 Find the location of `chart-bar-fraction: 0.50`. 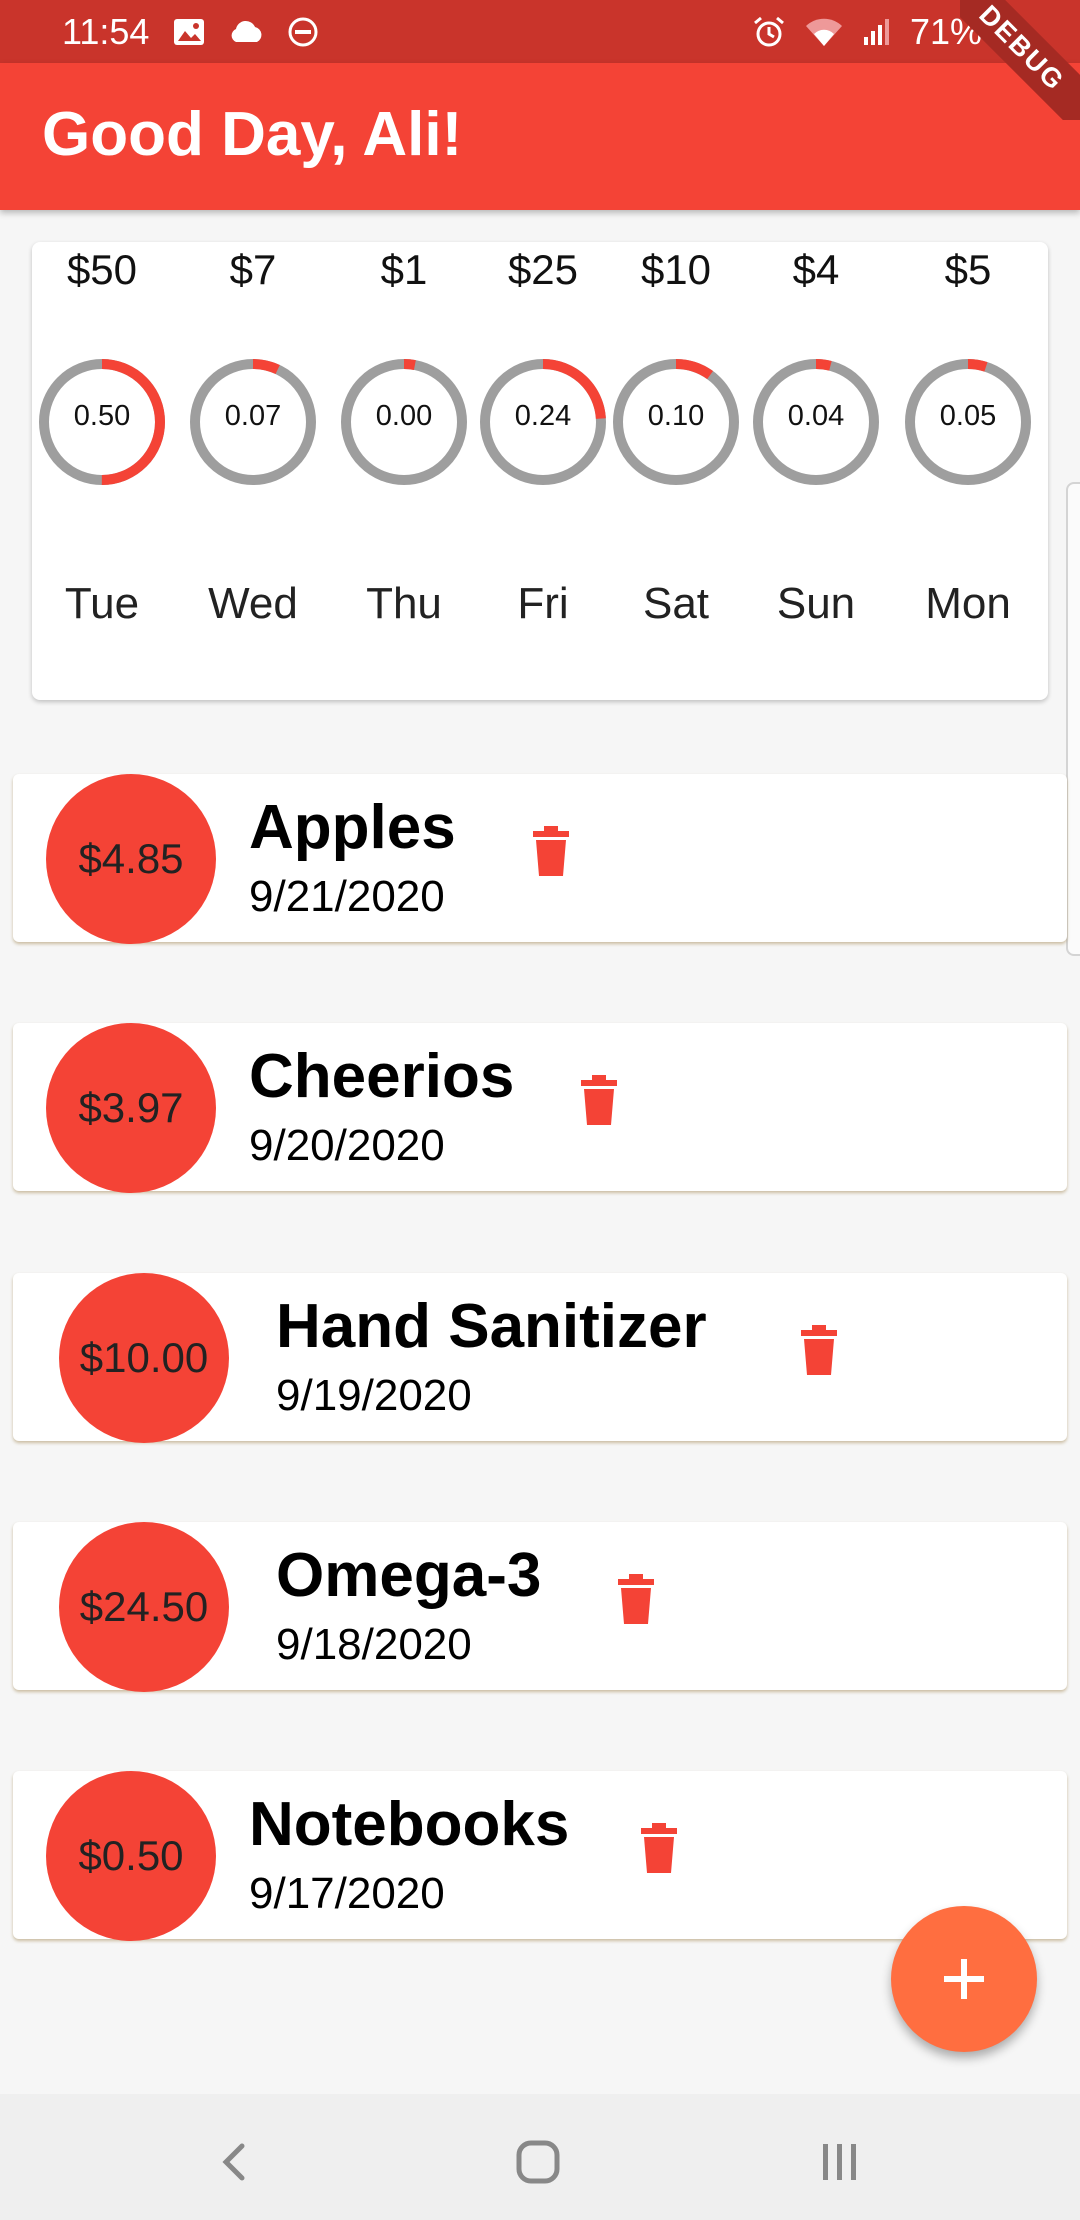

chart-bar-fraction: 0.50 is located at coordinates (102, 416).